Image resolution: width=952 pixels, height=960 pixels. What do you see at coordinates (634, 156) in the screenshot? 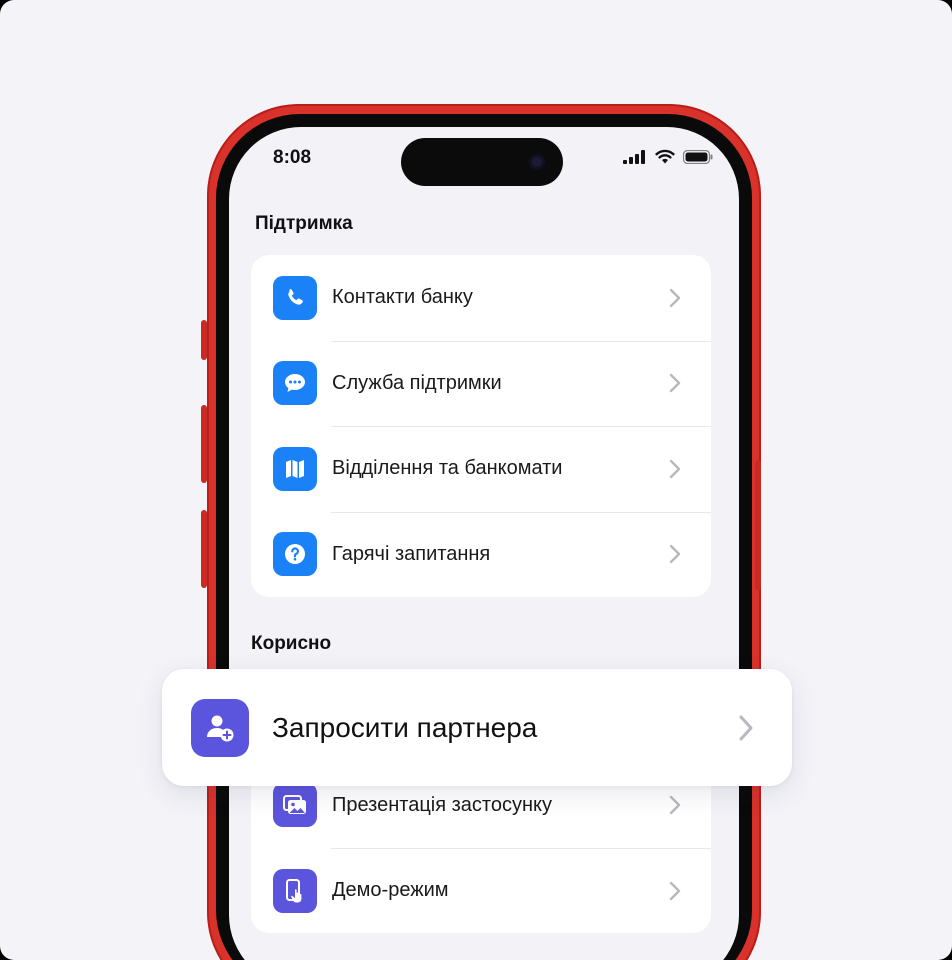
I see `signal-icon` at bounding box center [634, 156].